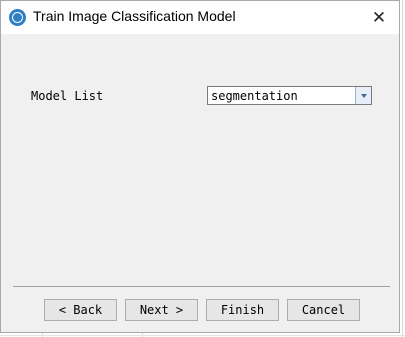 The image size is (405, 337). Describe the element at coordinates (134, 16) in the screenshot. I see `dialog-title: Train Image Classification Model` at that location.